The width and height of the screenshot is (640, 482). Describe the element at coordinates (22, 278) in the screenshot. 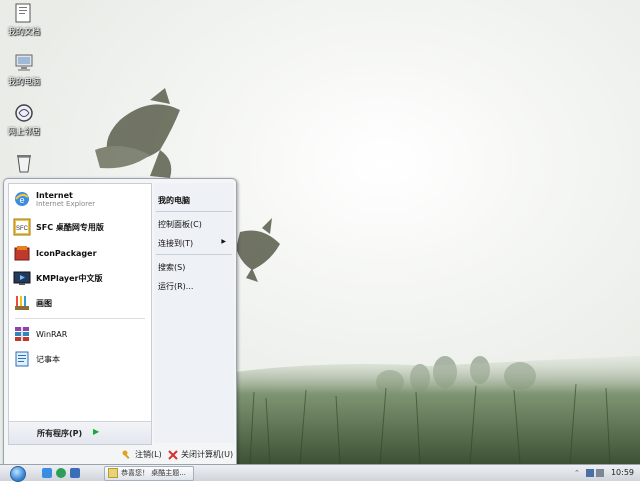

I see `kmplayer-icon` at that location.